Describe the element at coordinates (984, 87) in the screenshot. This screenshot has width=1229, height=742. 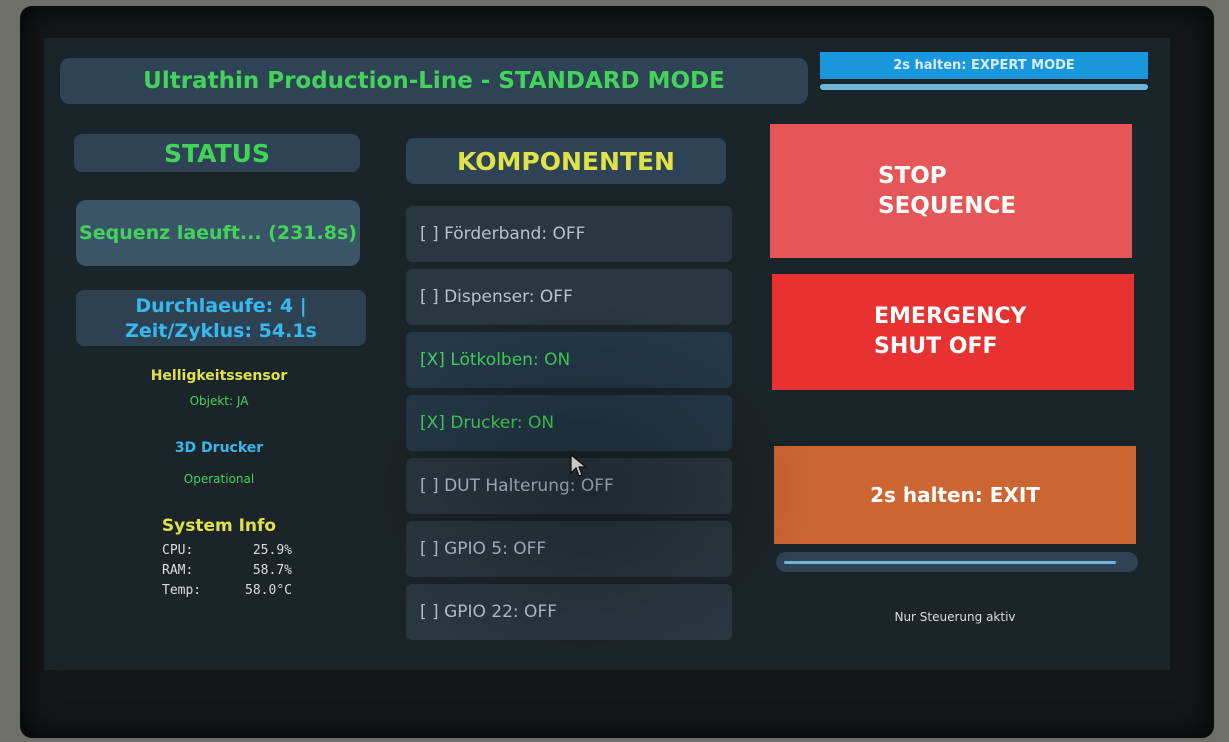
I see `expert-hold-progress` at that location.